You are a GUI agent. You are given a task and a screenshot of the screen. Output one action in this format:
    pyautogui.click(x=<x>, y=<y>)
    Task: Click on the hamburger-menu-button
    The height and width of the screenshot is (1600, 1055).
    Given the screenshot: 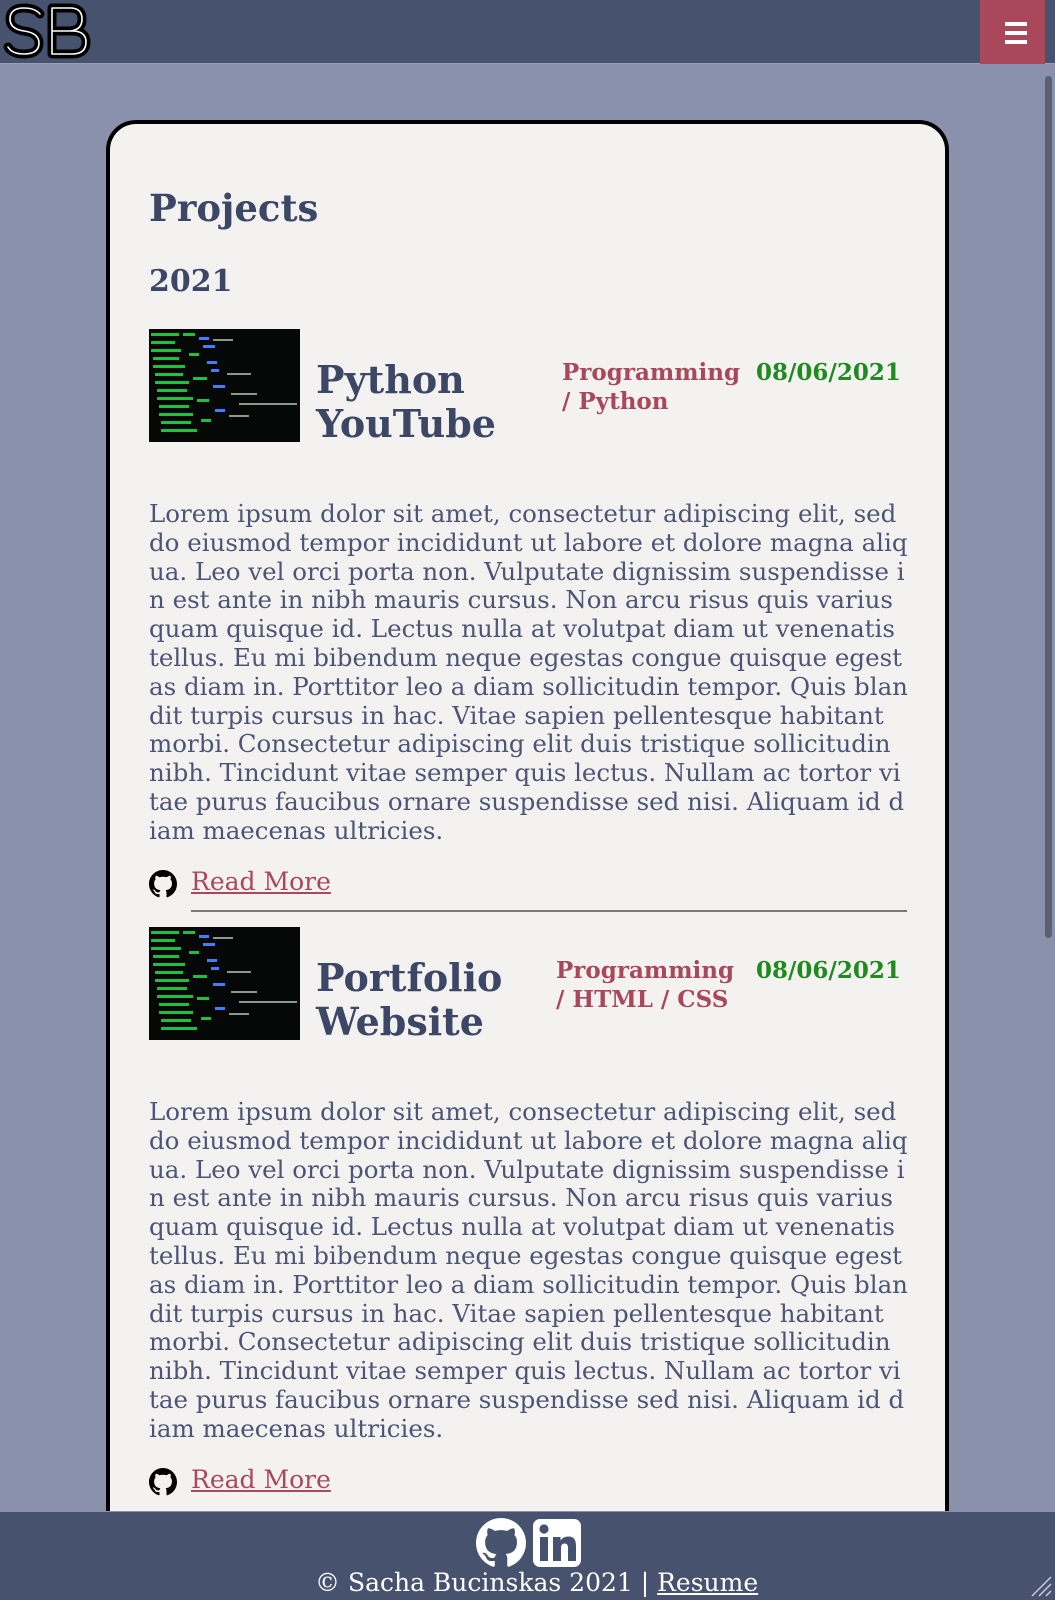 What is the action you would take?
    pyautogui.click(x=1012, y=32)
    